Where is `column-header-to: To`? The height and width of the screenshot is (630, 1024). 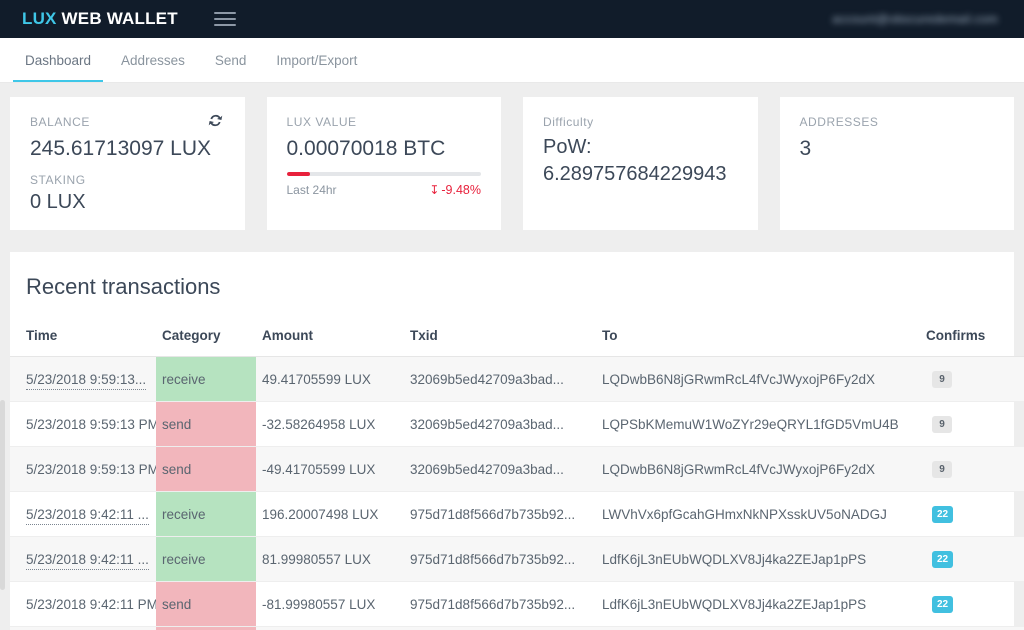 column-header-to: To is located at coordinates (761, 338).